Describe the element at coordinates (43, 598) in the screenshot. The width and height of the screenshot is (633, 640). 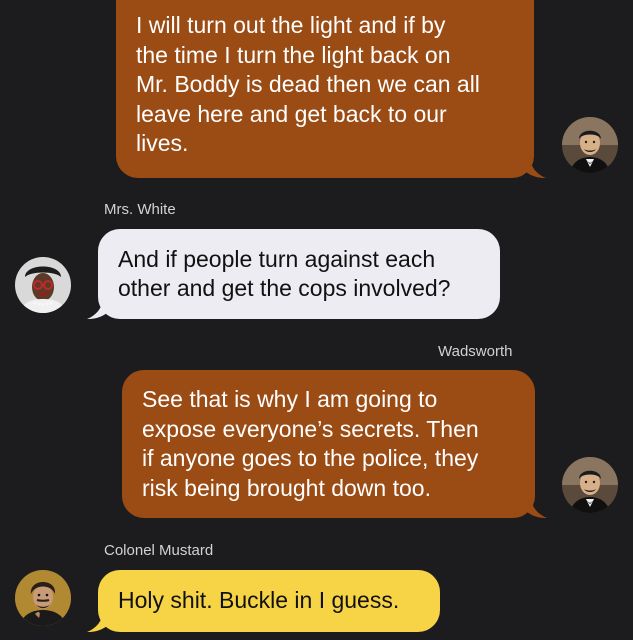
I see `colonel-mustard-avatar` at that location.